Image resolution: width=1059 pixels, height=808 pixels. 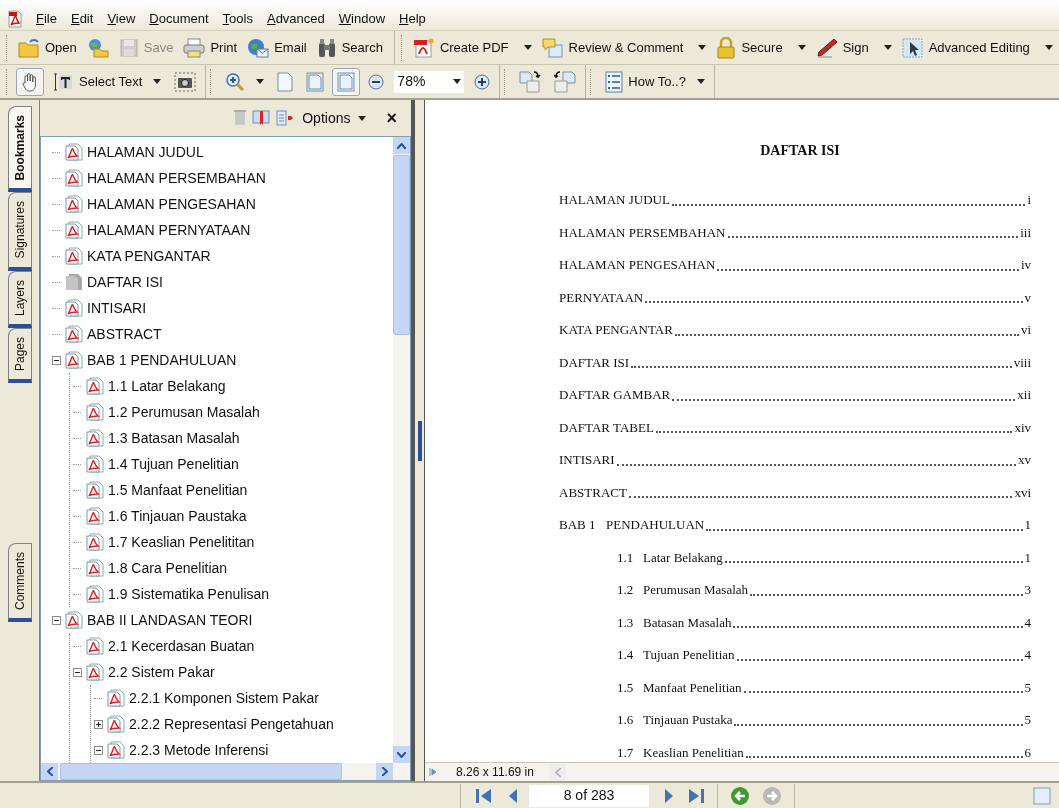 I want to click on panel-tab: Bookmarks, so click(x=20, y=149).